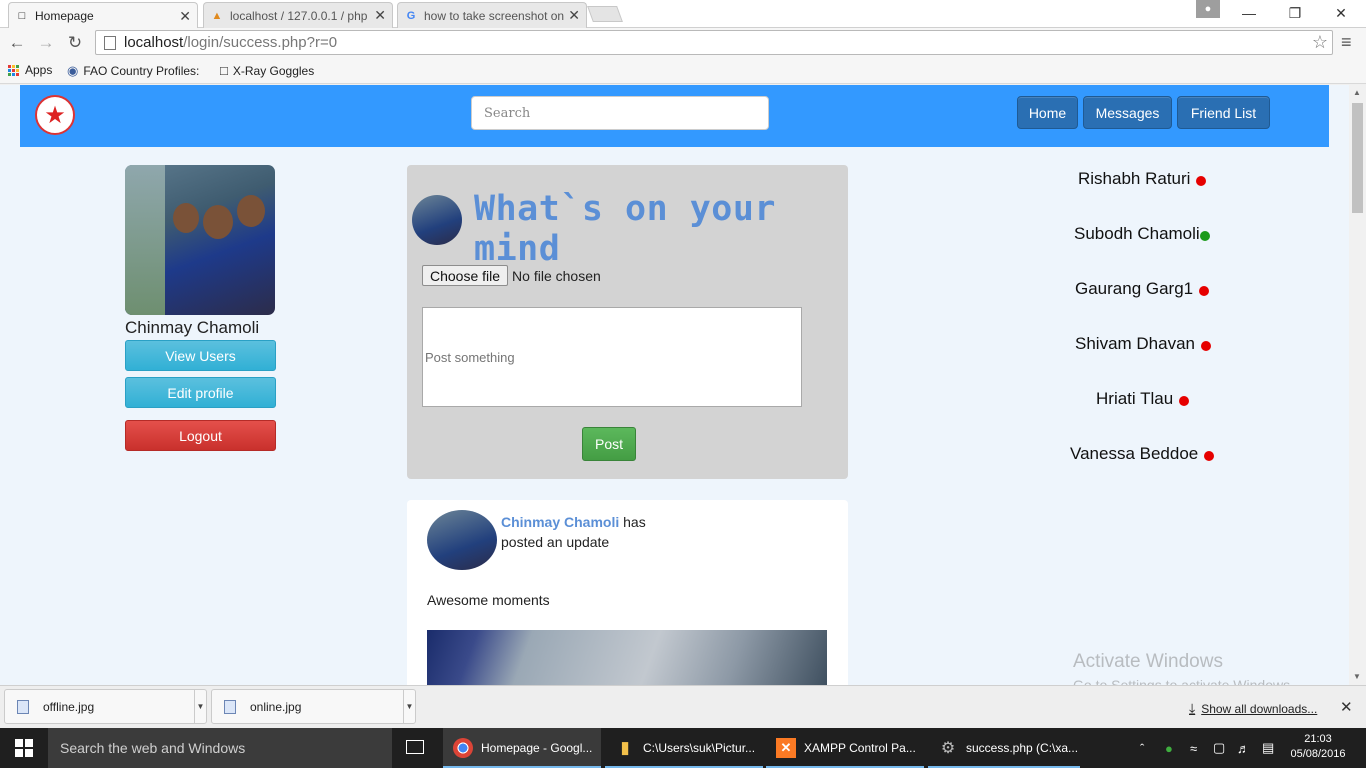 This screenshot has height=768, width=1366. Describe the element at coordinates (1223, 112) in the screenshot. I see `nav-friend-list-button: Friend List` at that location.